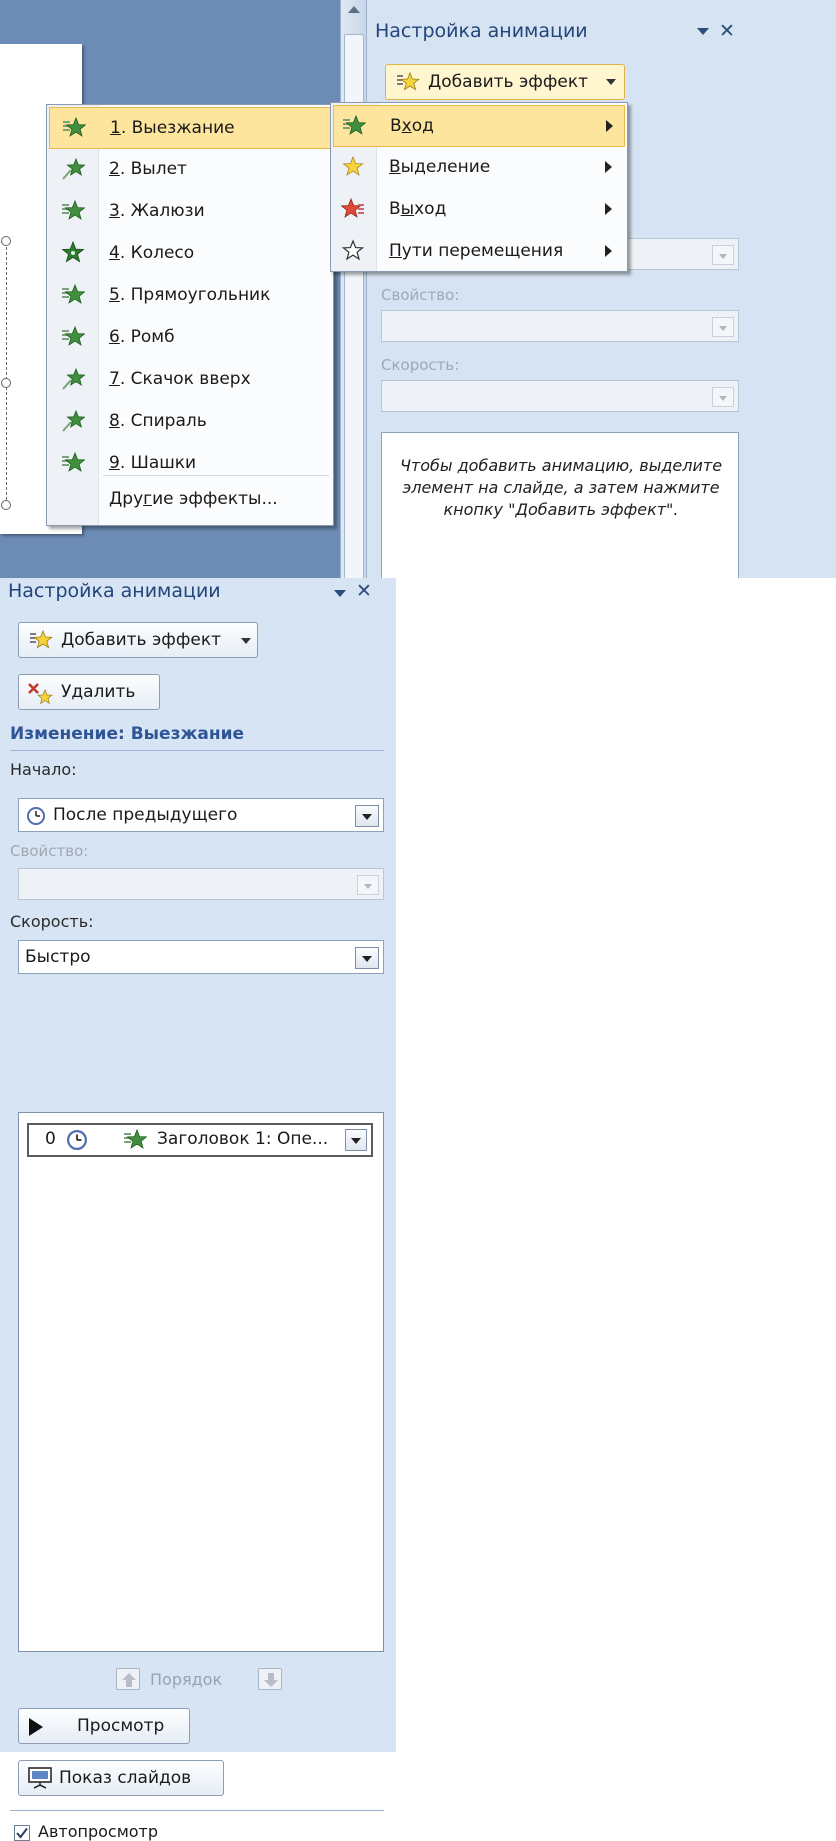  What do you see at coordinates (445, 167) in the screenshot?
I see `category-label: ыделение` at bounding box center [445, 167].